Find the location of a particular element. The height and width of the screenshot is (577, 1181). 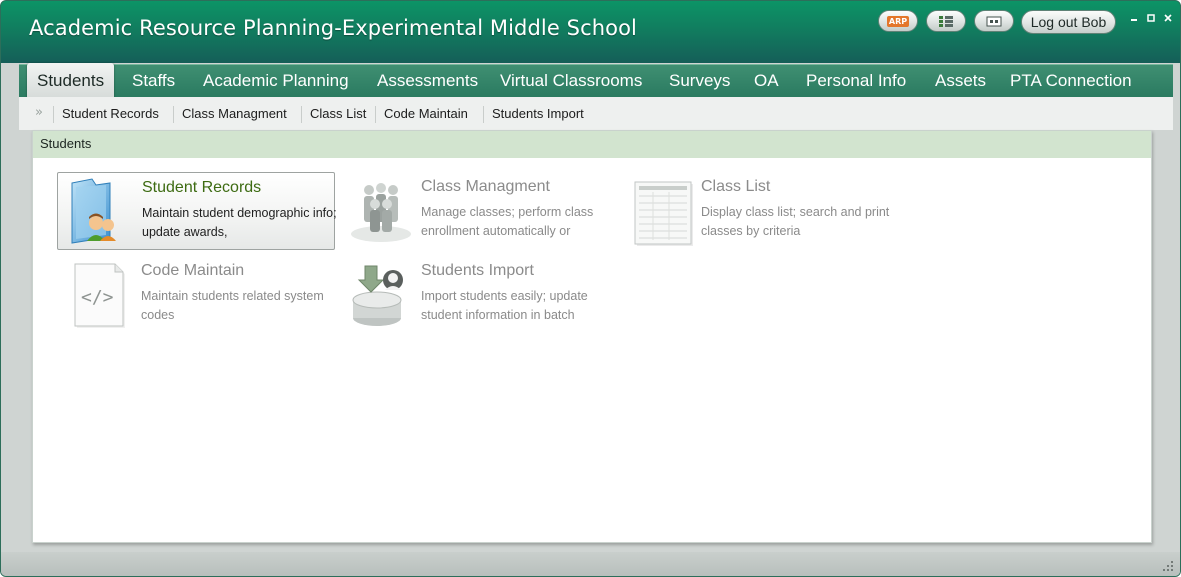

maximize-icon is located at coordinates (1151, 19).